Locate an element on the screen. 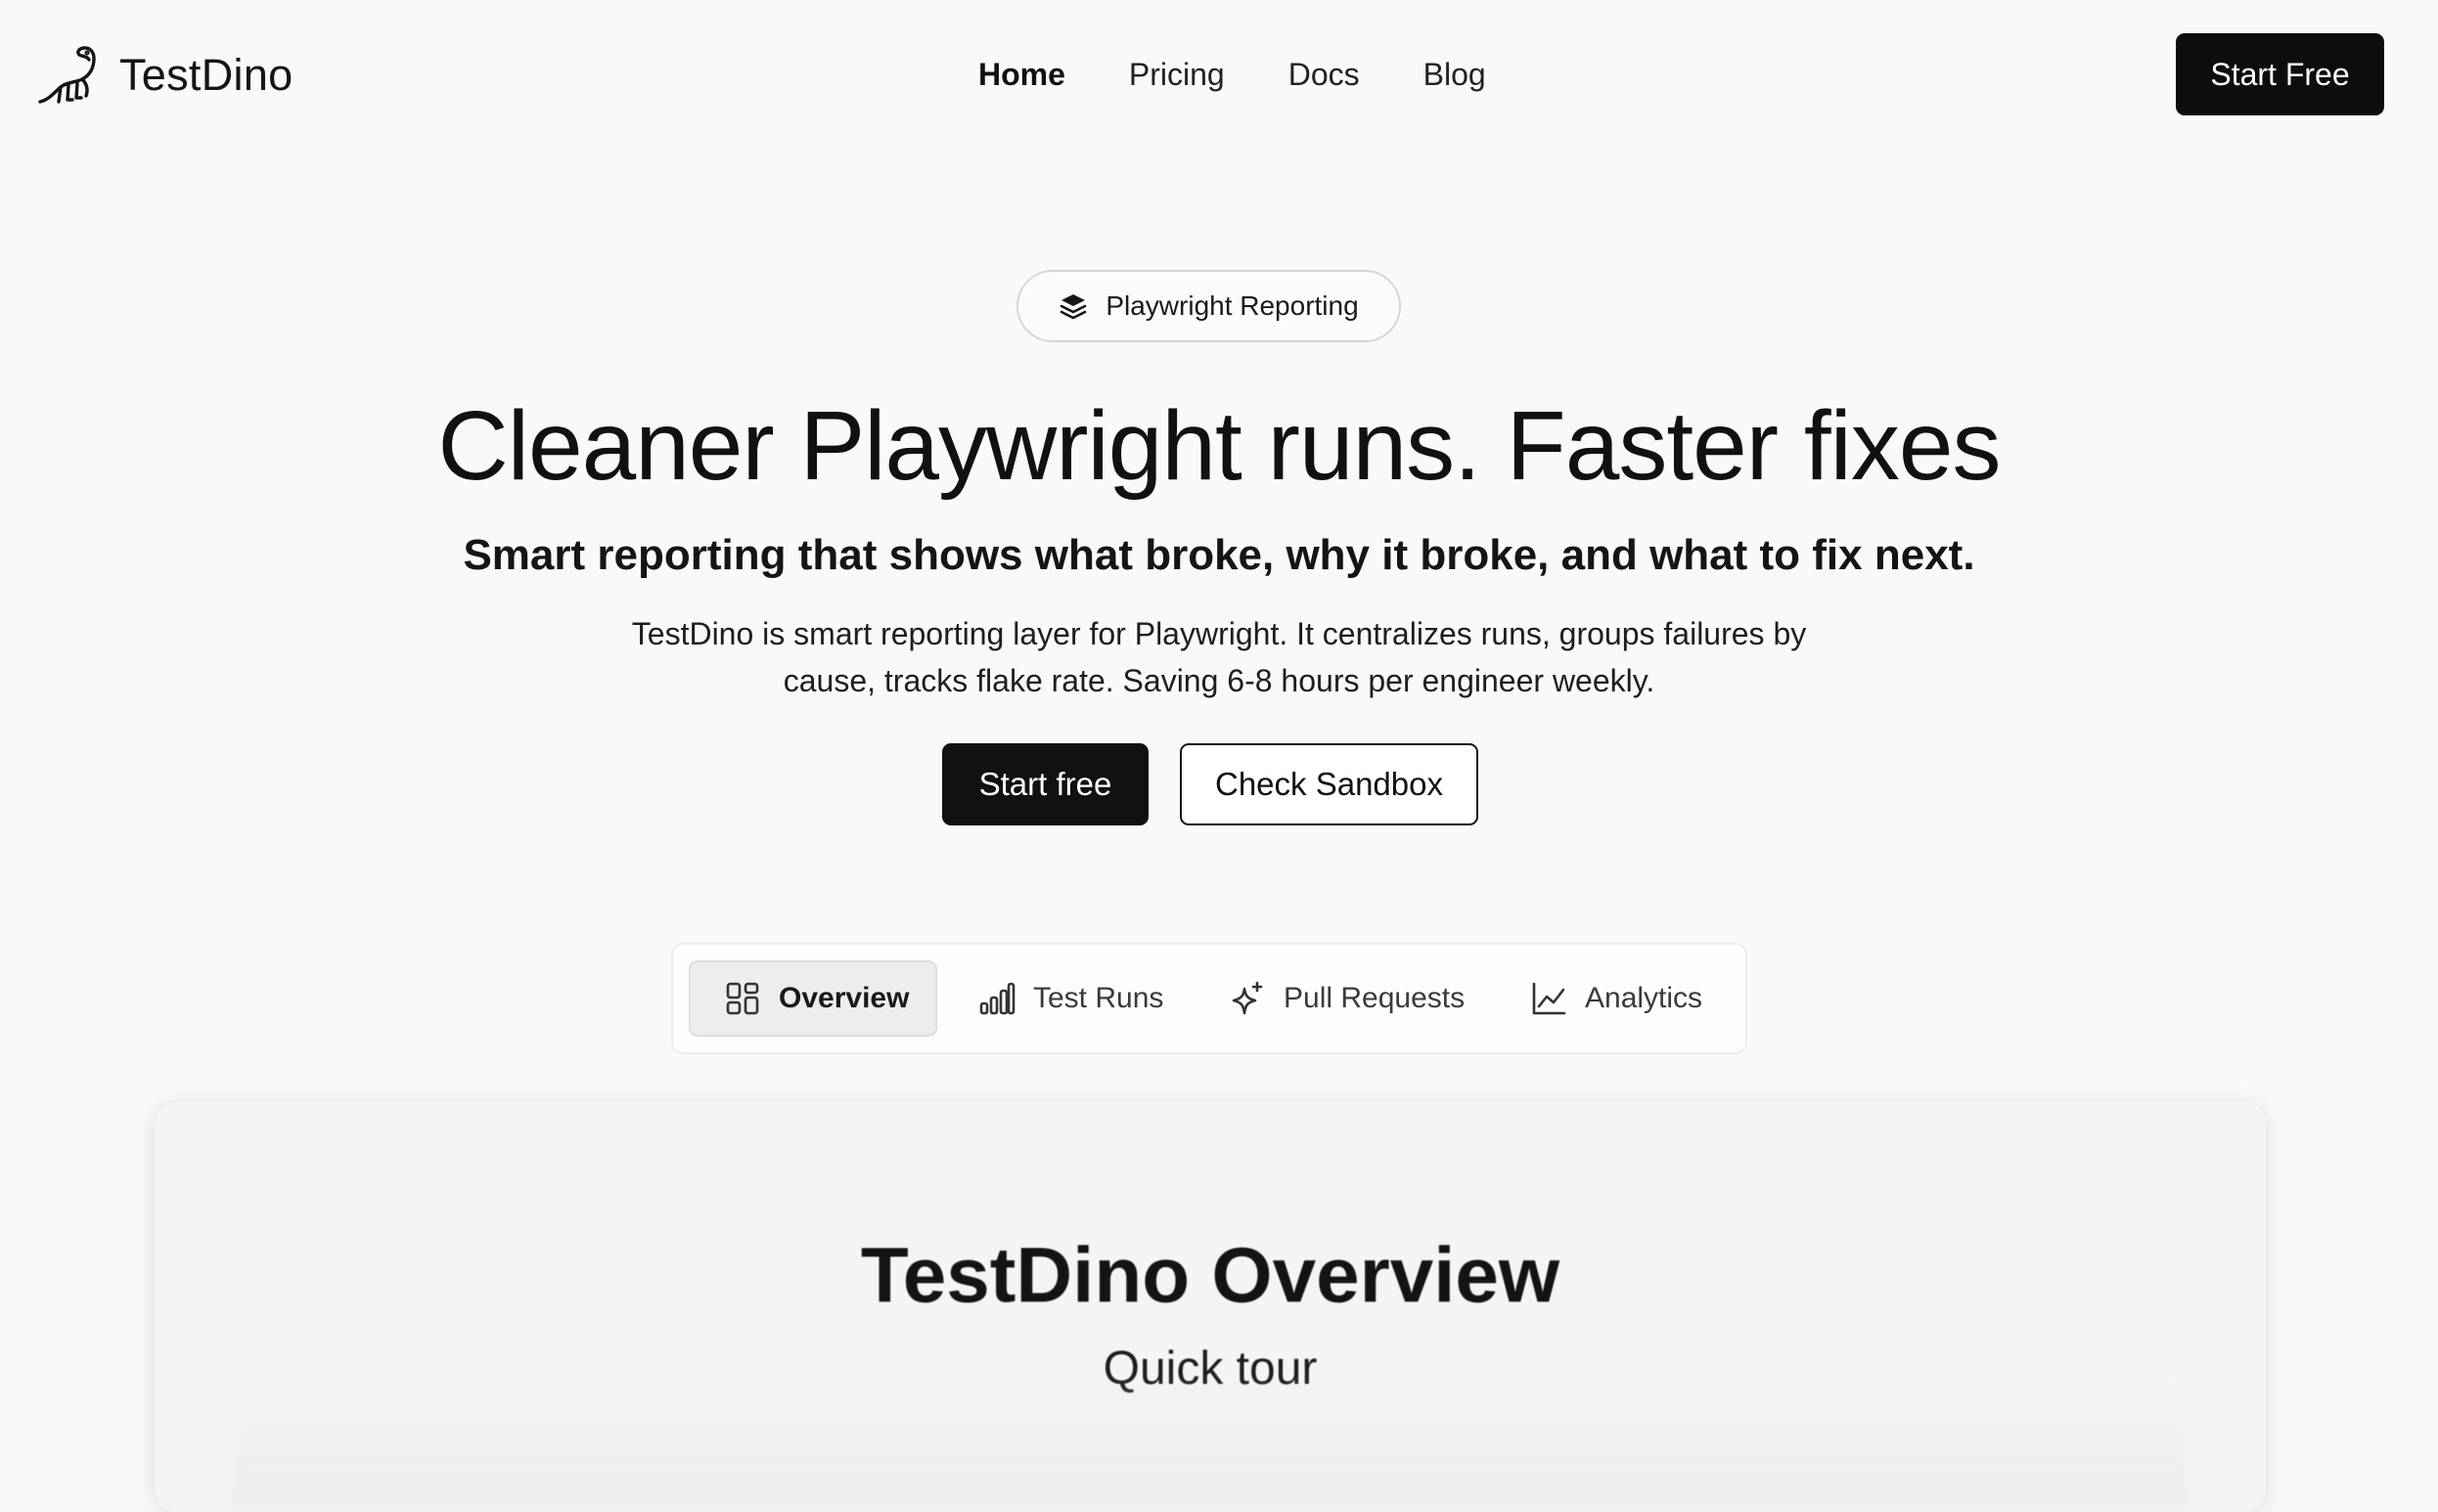  tab-pull-requests: Pull Requests is located at coordinates (1347, 999).